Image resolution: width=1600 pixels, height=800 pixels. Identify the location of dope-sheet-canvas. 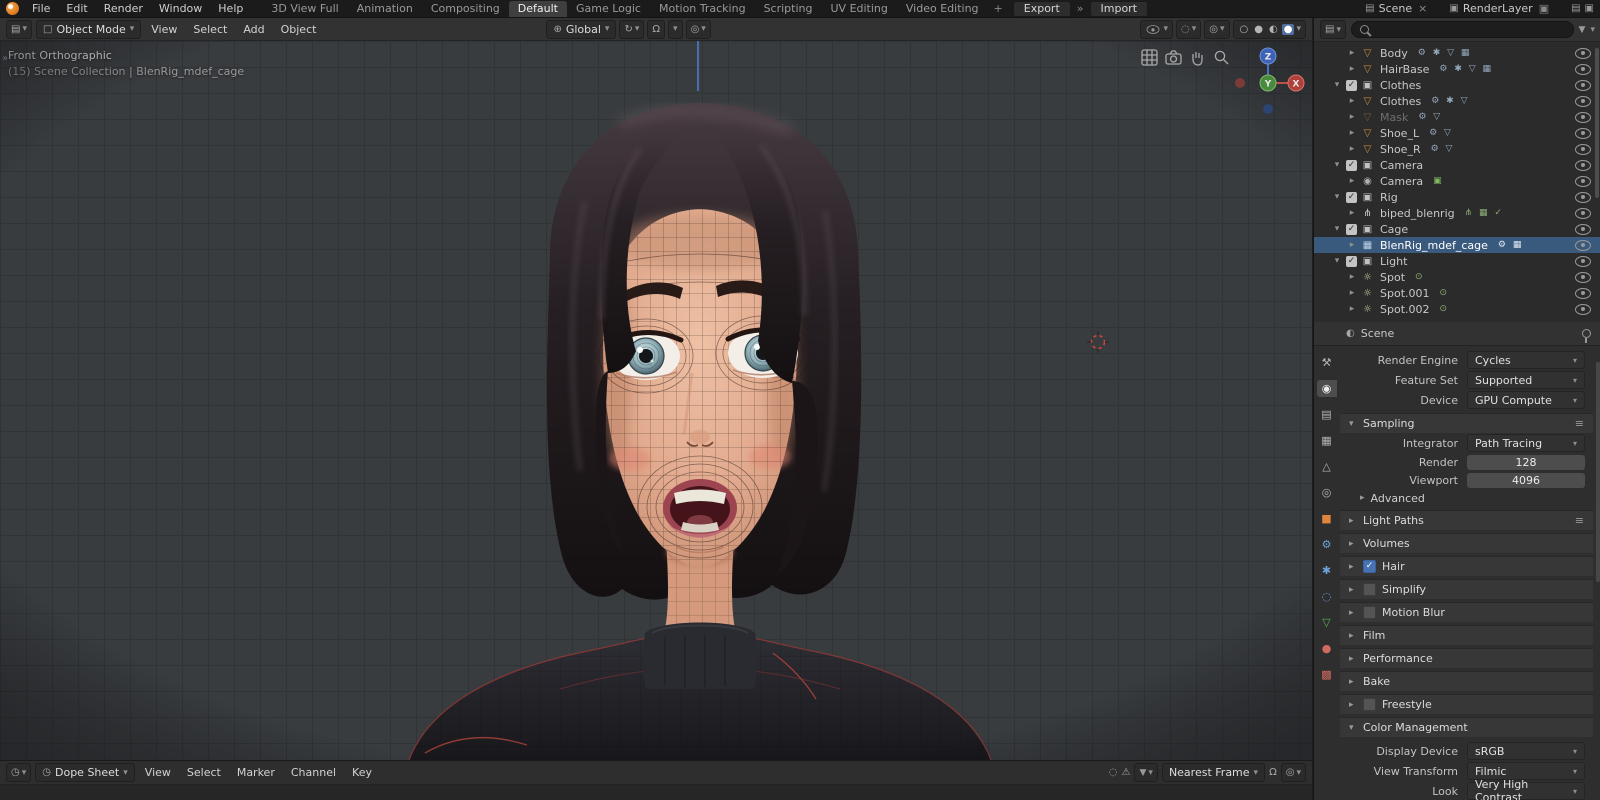
(656, 792).